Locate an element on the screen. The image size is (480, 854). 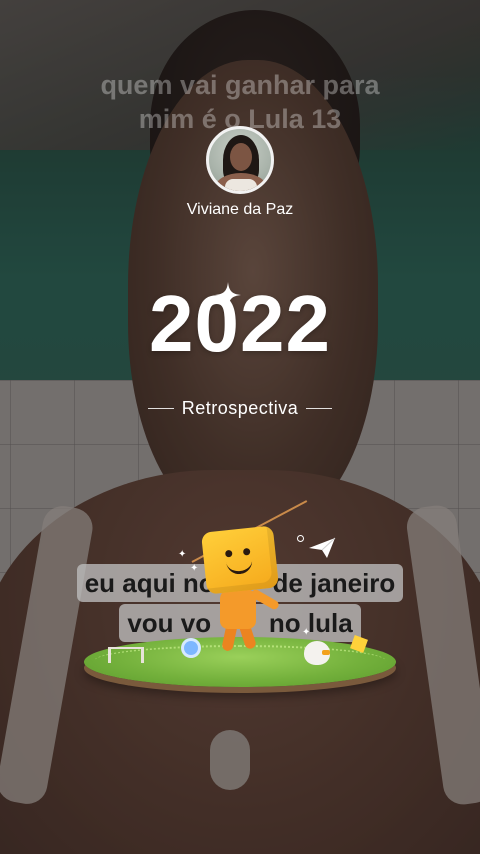
subtitle: Retrospectiva is located at coordinates (240, 408).